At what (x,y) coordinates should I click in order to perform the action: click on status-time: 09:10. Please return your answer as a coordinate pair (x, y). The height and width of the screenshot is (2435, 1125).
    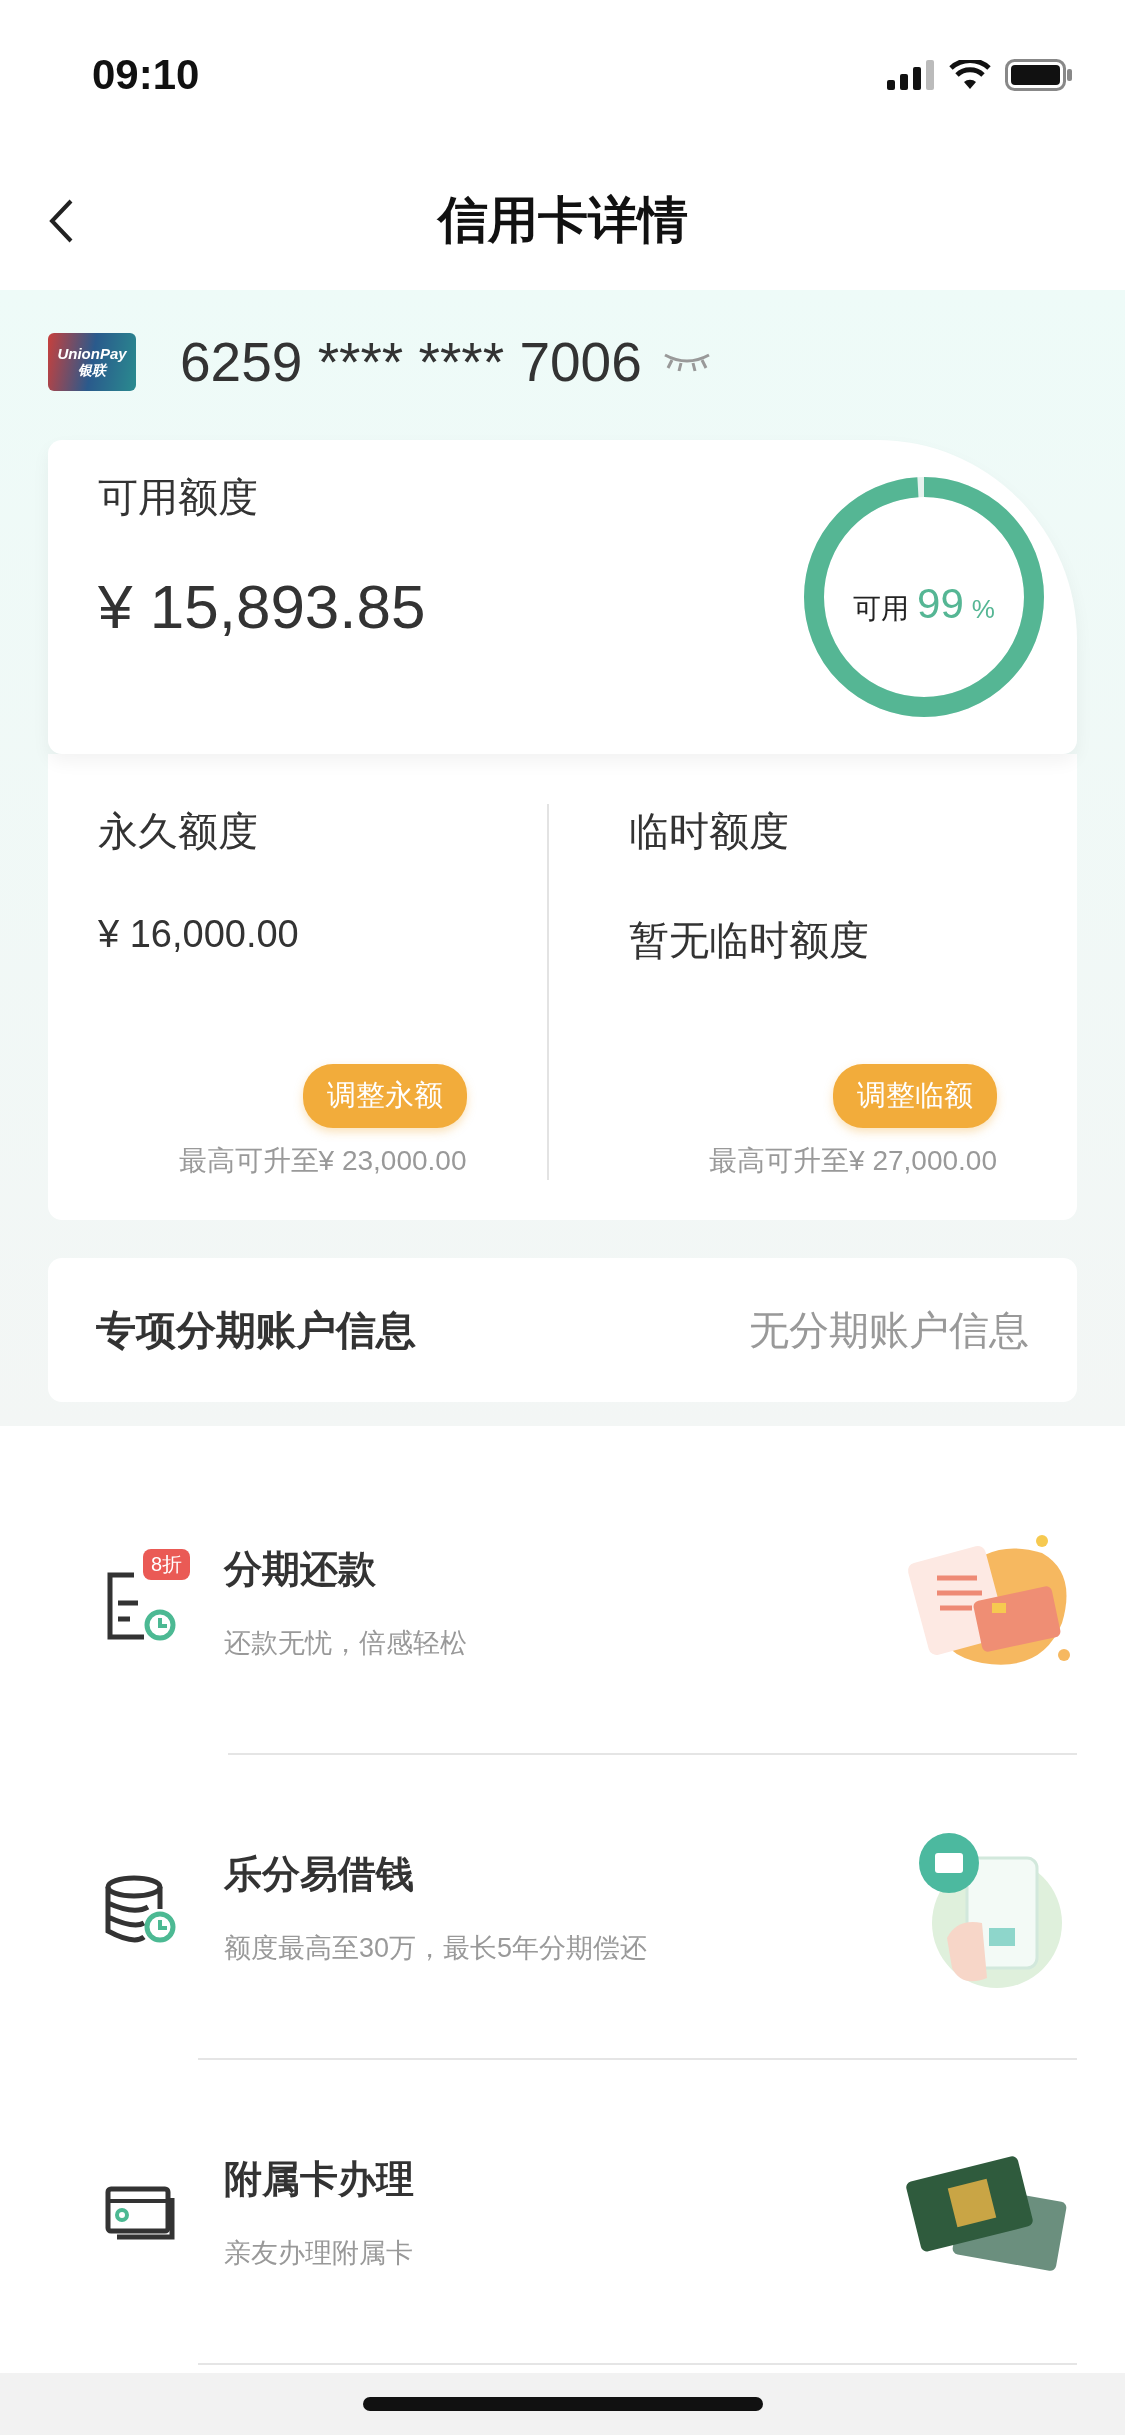
    Looking at the image, I should click on (146, 75).